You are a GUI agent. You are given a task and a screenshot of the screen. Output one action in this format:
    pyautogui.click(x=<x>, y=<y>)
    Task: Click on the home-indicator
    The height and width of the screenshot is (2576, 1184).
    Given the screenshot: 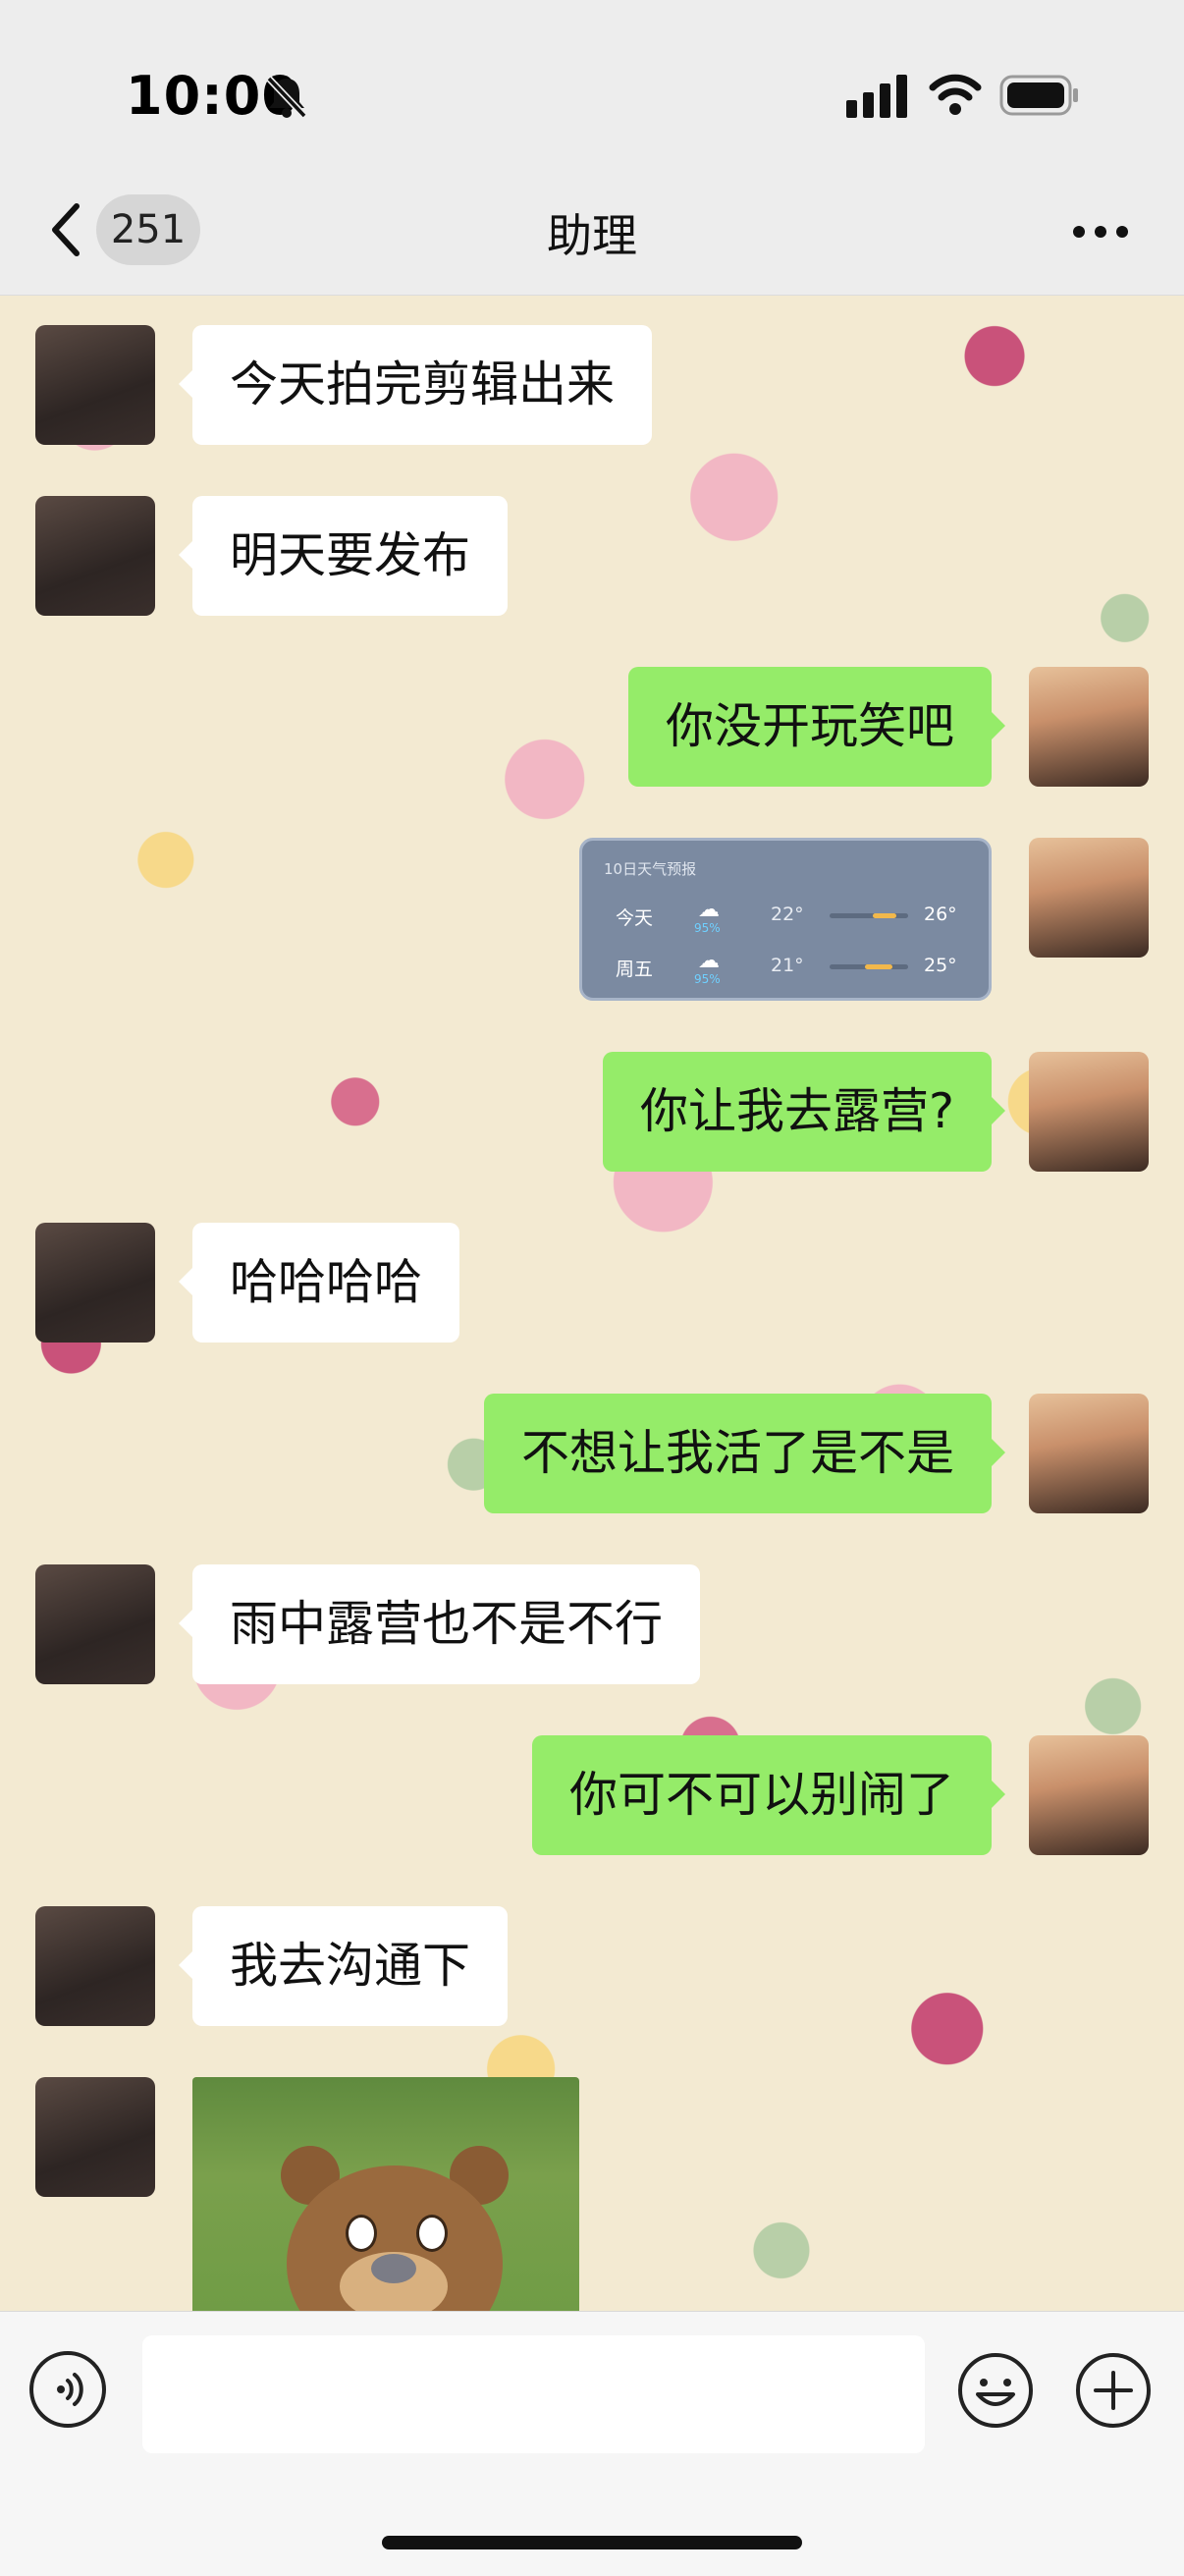 What is the action you would take?
    pyautogui.click(x=592, y=2543)
    